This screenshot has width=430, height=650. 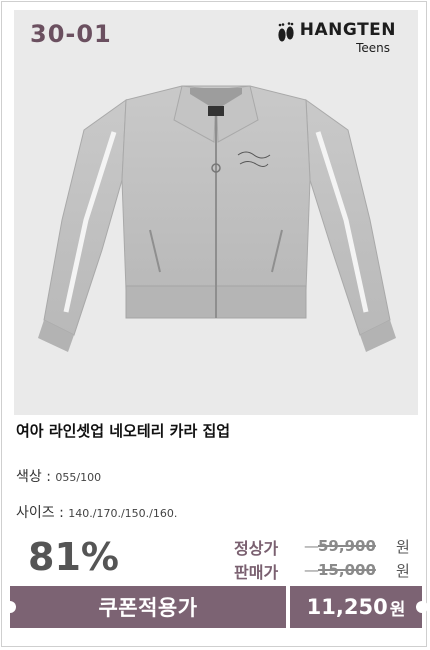 What do you see at coordinates (256, 572) in the screenshot?
I see `sale-price-label: 판매가` at bounding box center [256, 572].